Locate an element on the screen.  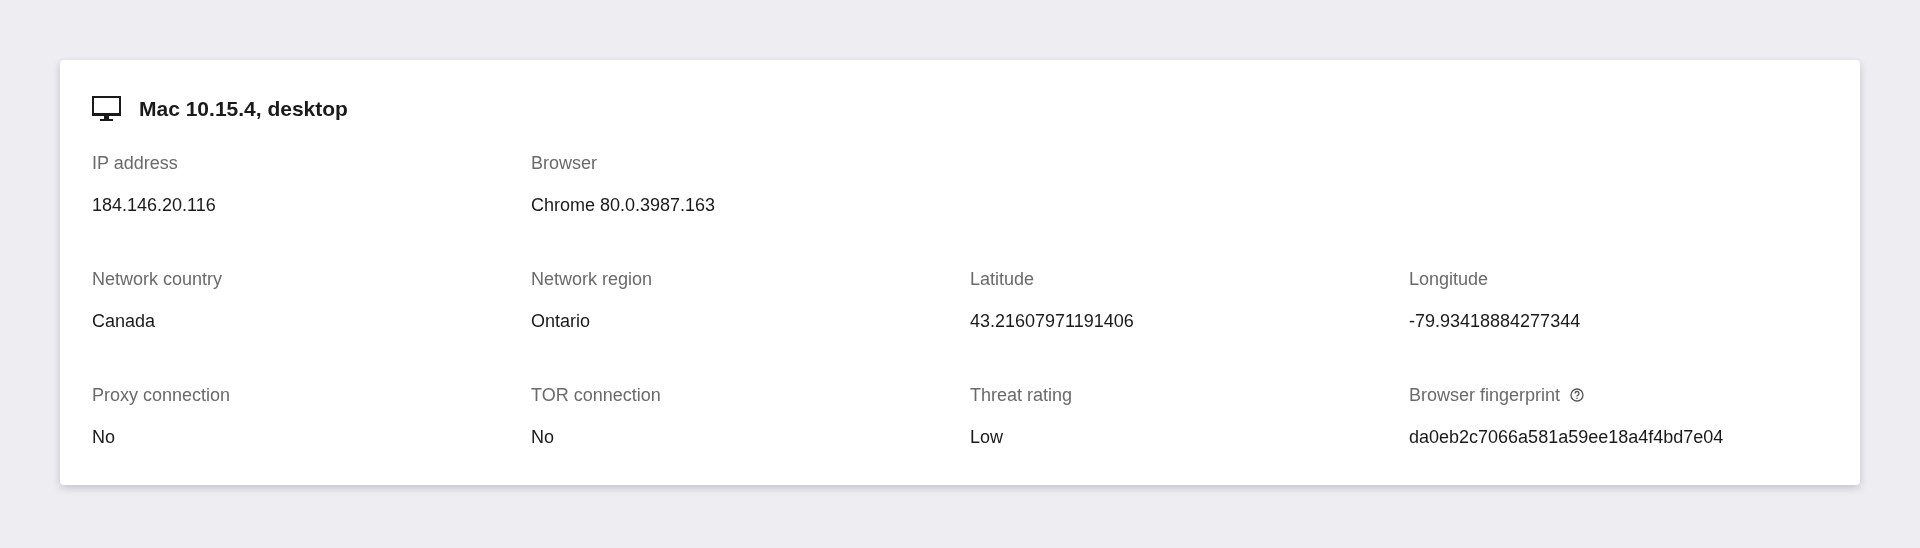
field-label: Threat rating is located at coordinates (1021, 395).